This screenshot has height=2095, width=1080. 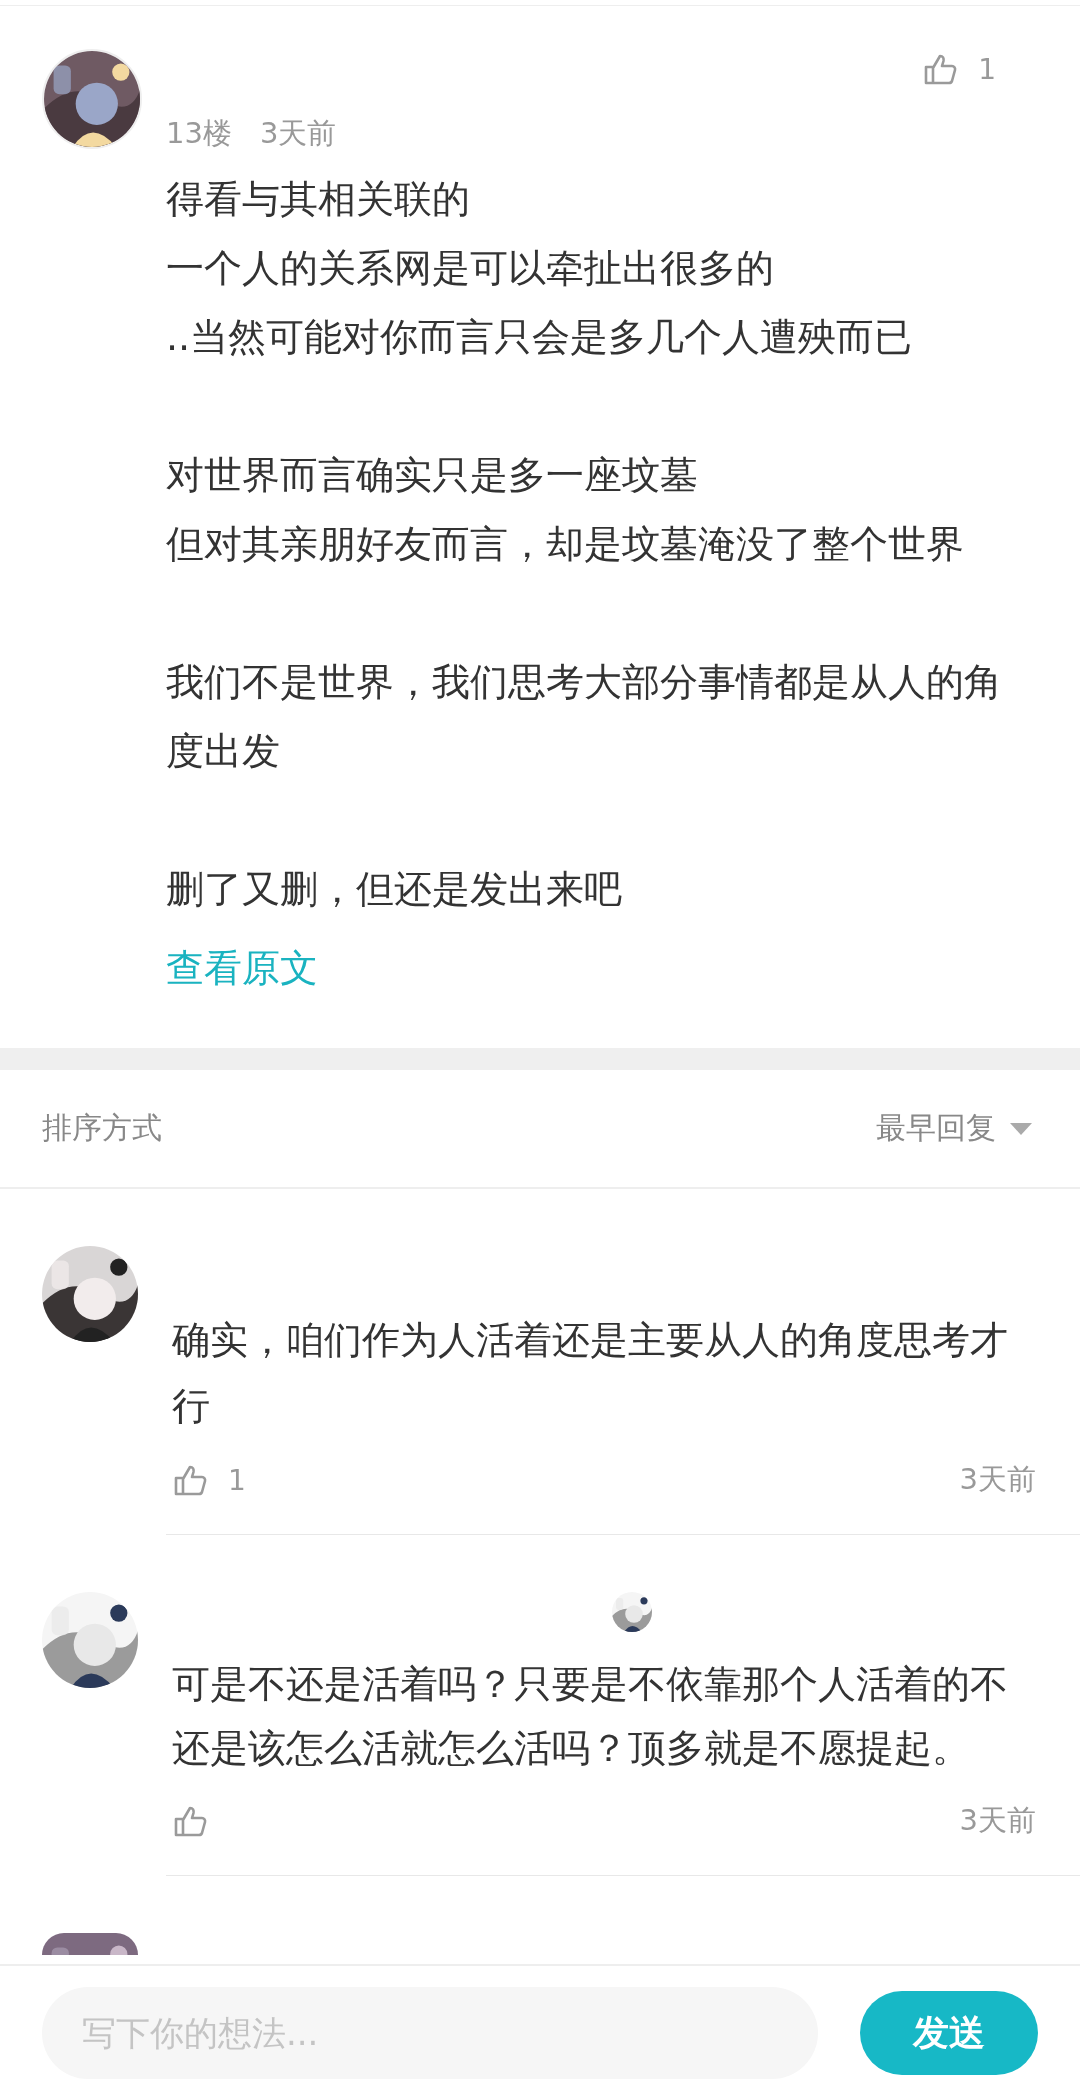 I want to click on comment-text: ..当然可能对你而言只会是多几个人遭殃而已, so click(x=540, y=337).